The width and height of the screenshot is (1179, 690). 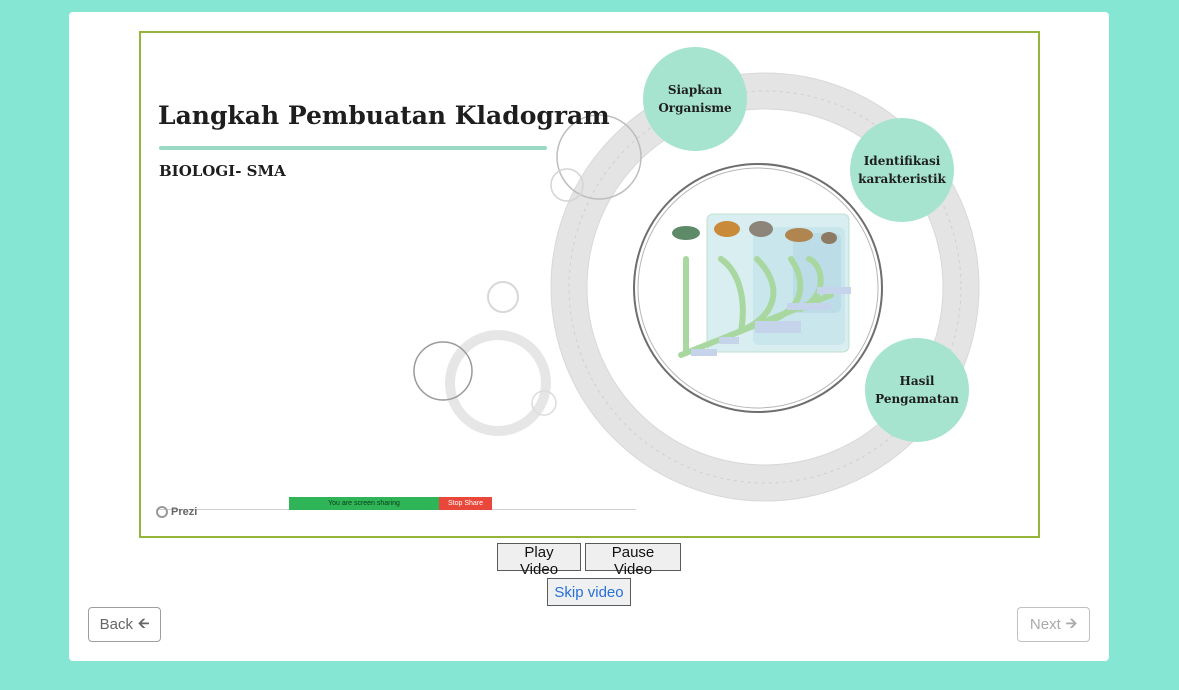 I want to click on play-video-button: Play Video, so click(x=539, y=560).